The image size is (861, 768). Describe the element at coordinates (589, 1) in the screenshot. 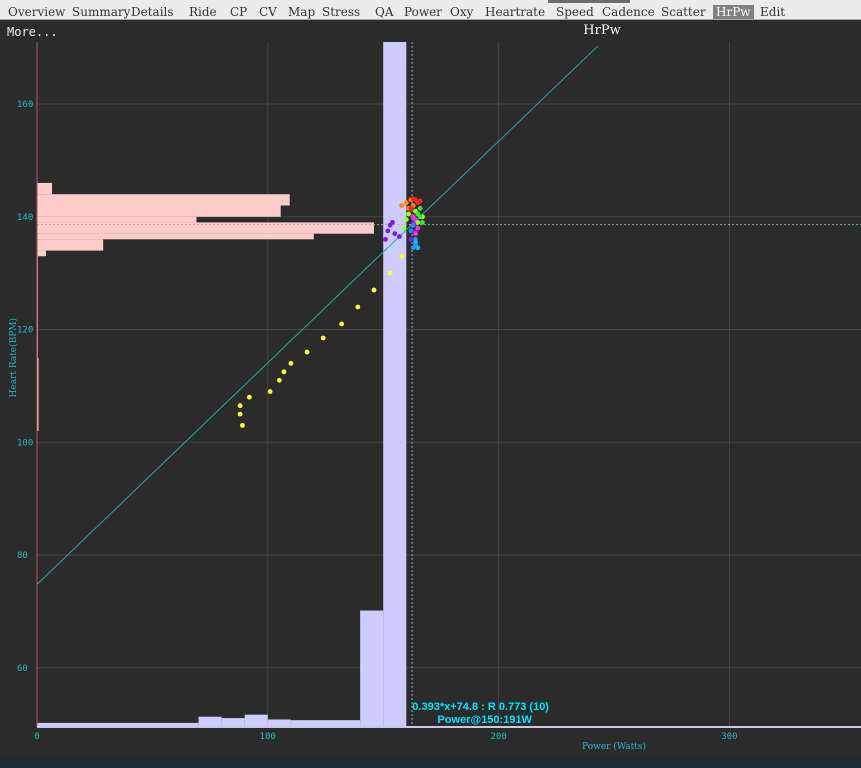

I see `tab-bar-accent` at that location.